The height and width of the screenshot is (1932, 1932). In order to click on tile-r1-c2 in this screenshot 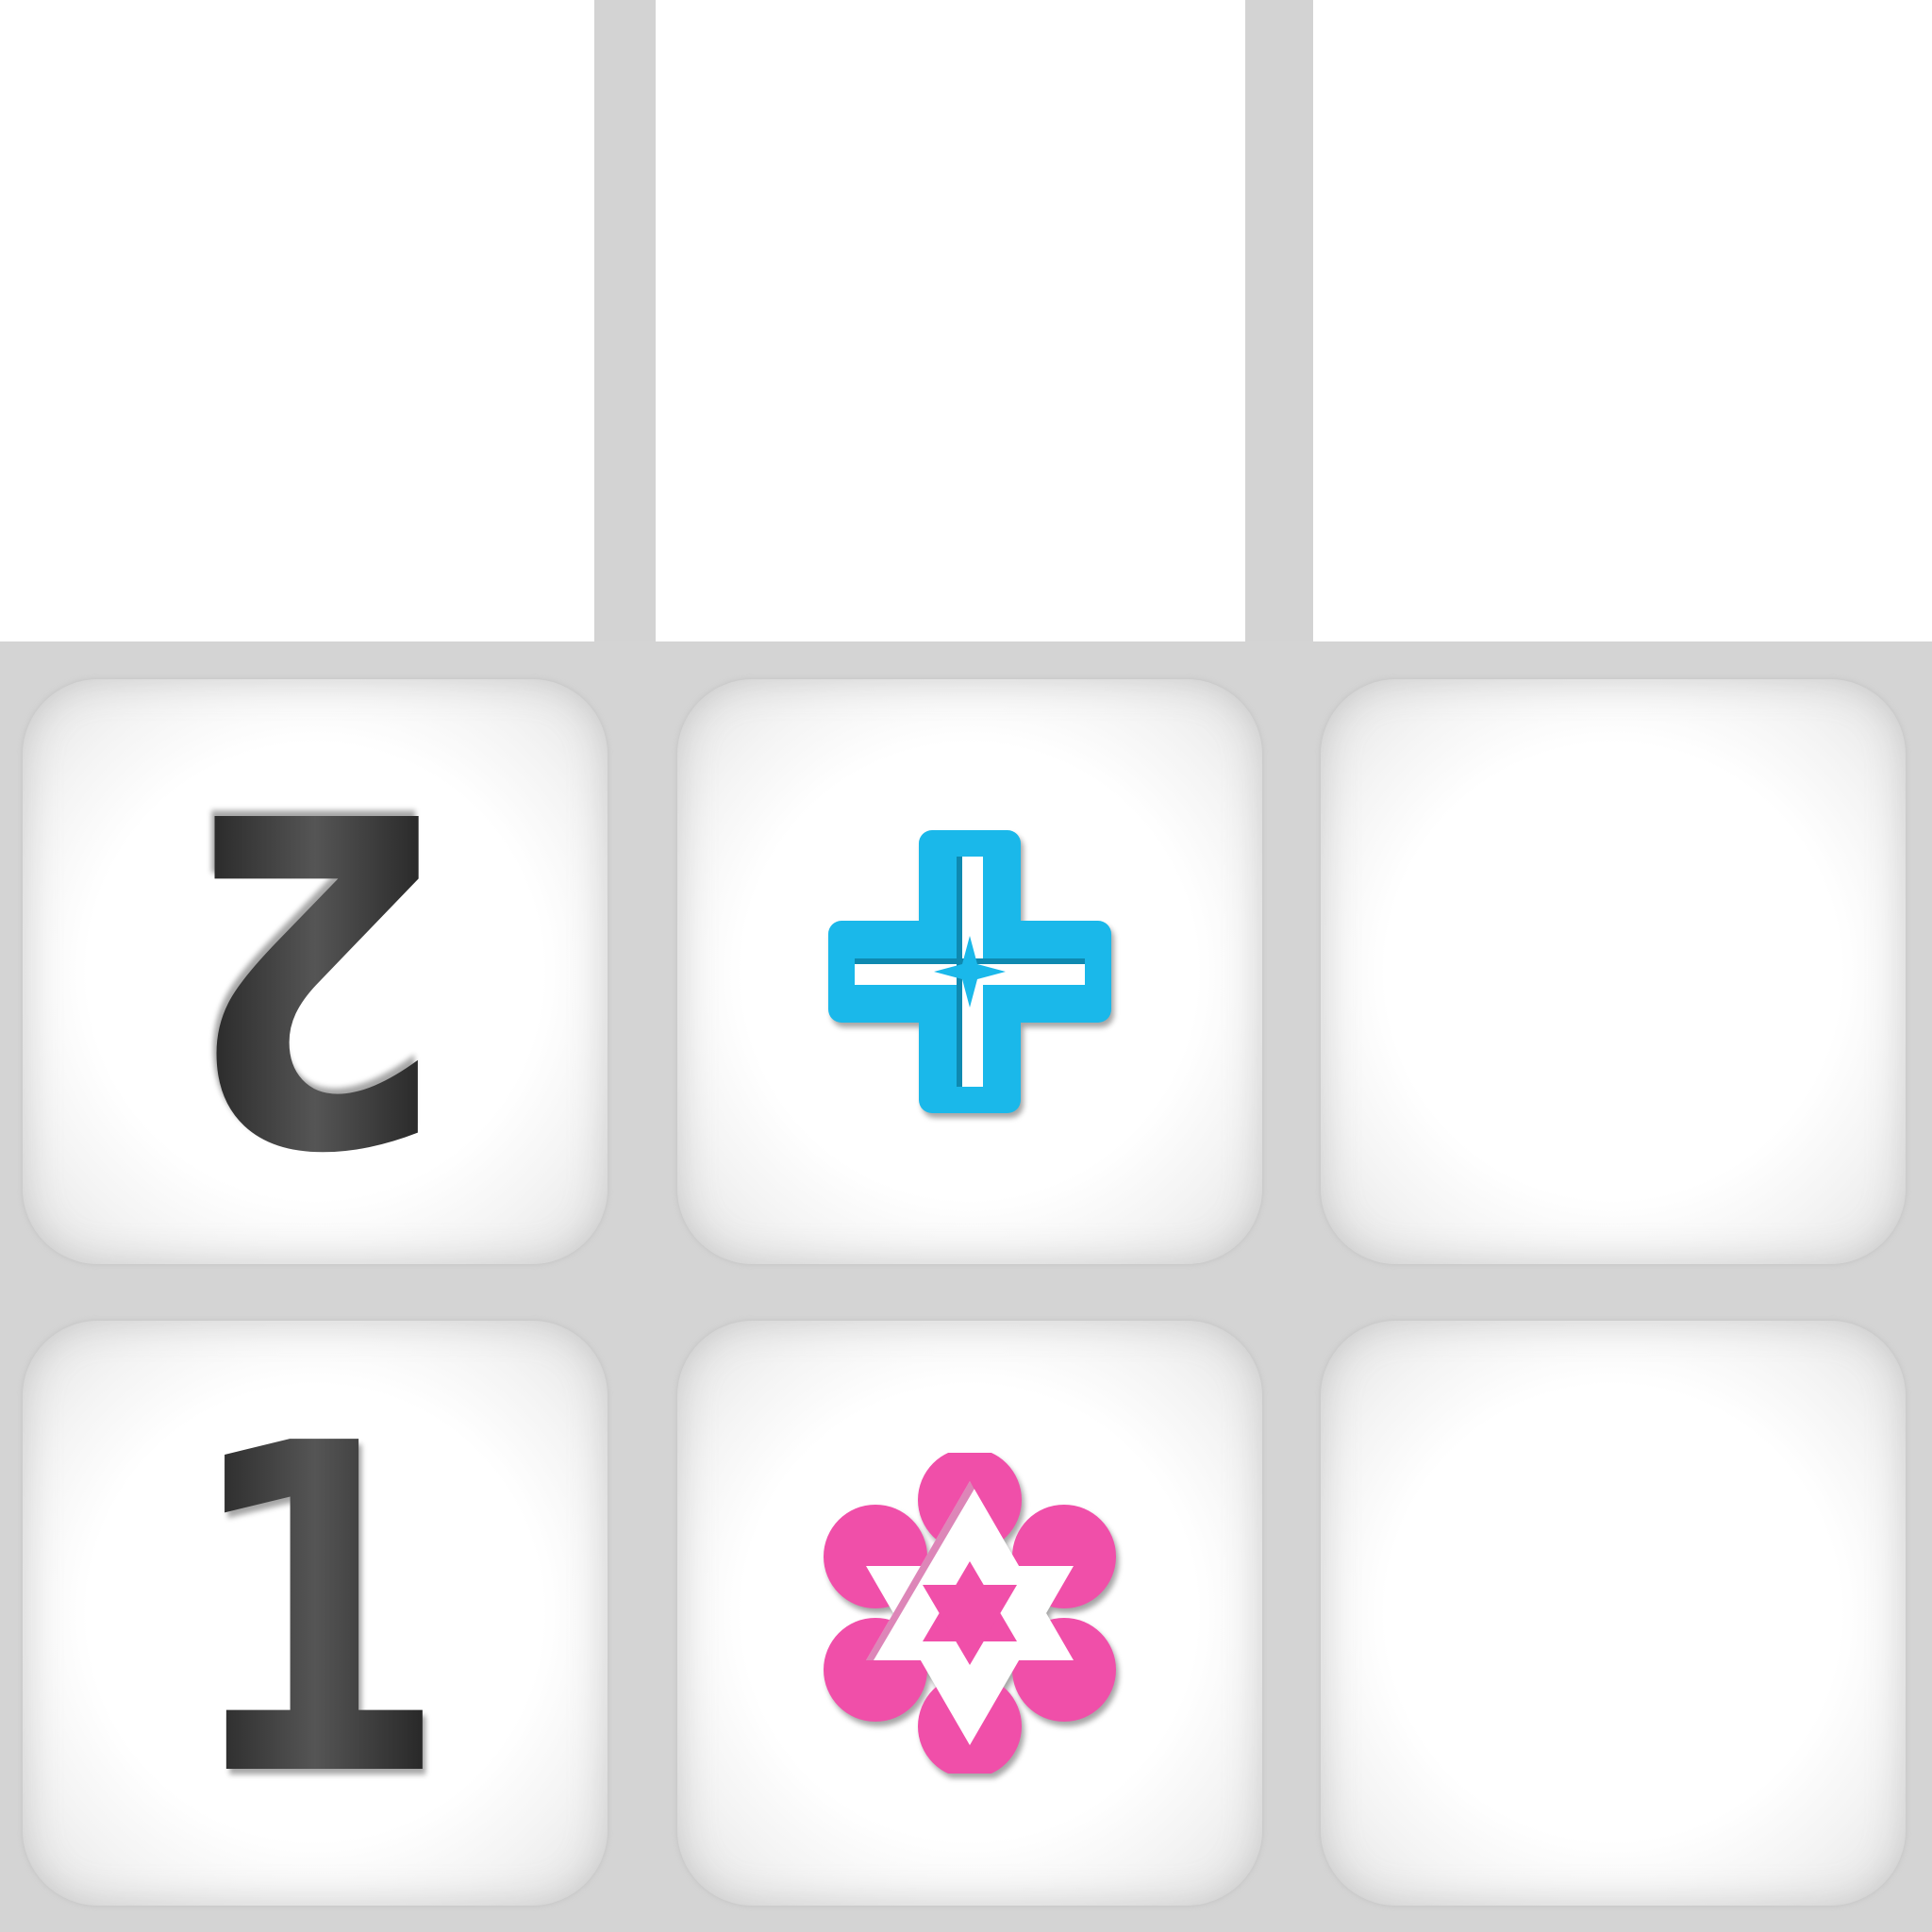, I will do `click(969, 971)`.